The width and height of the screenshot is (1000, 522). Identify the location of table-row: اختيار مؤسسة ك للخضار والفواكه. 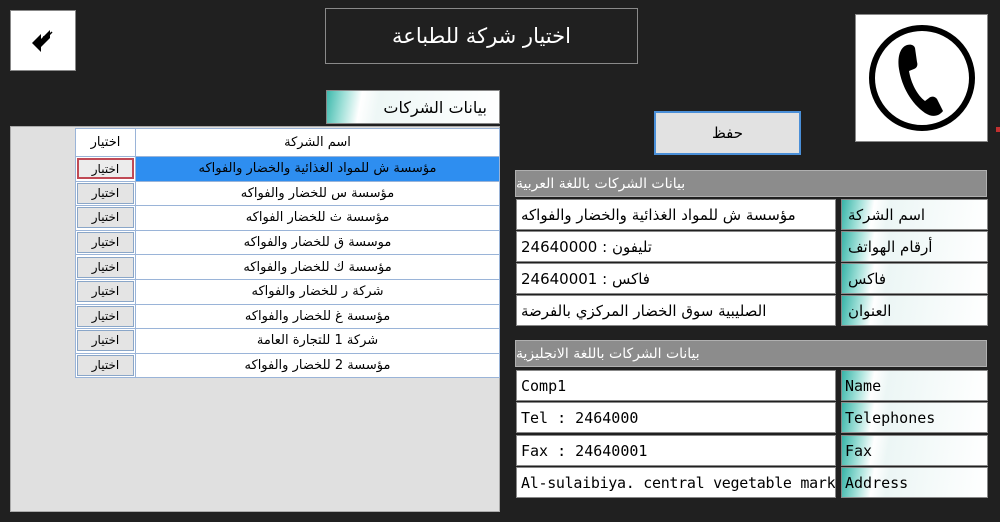
(287, 267).